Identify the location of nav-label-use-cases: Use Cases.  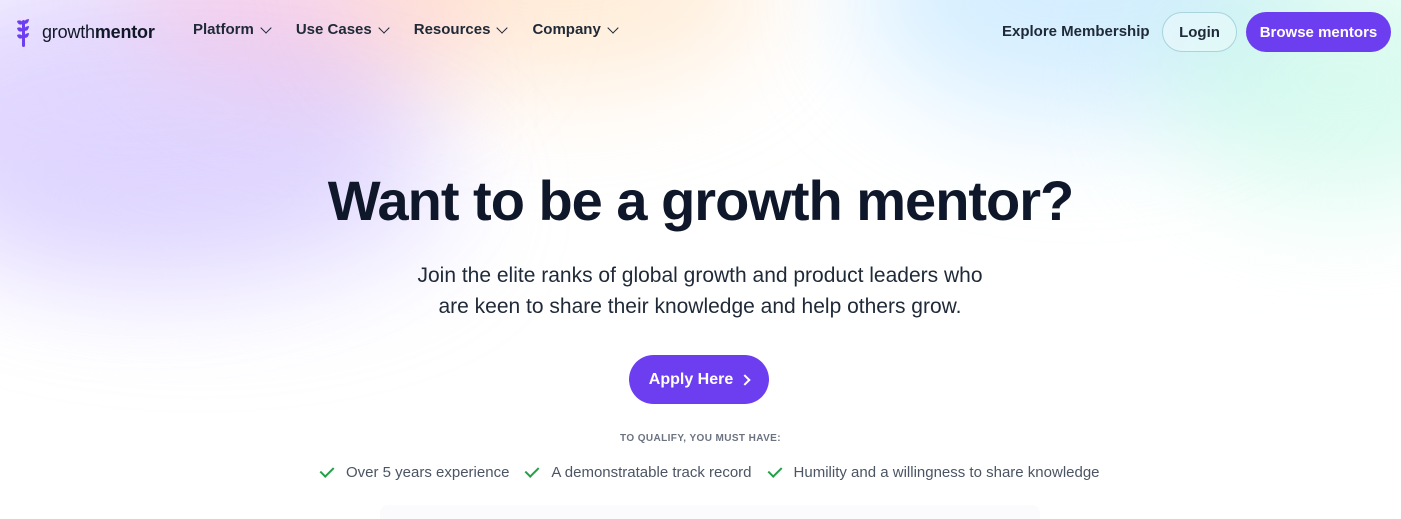
(333, 29).